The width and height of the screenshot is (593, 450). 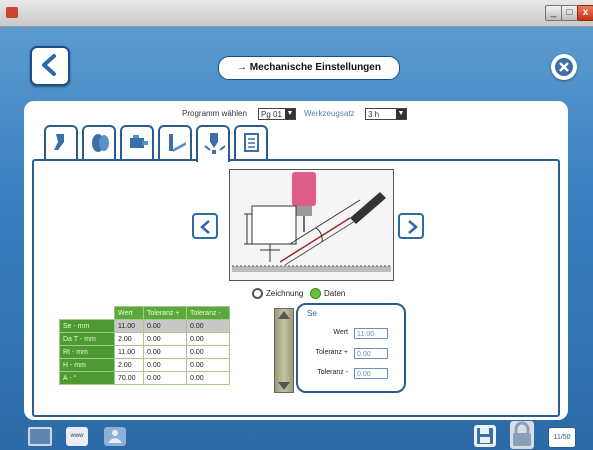 What do you see at coordinates (284, 350) in the screenshot?
I see `vertical-scrollbar` at bounding box center [284, 350].